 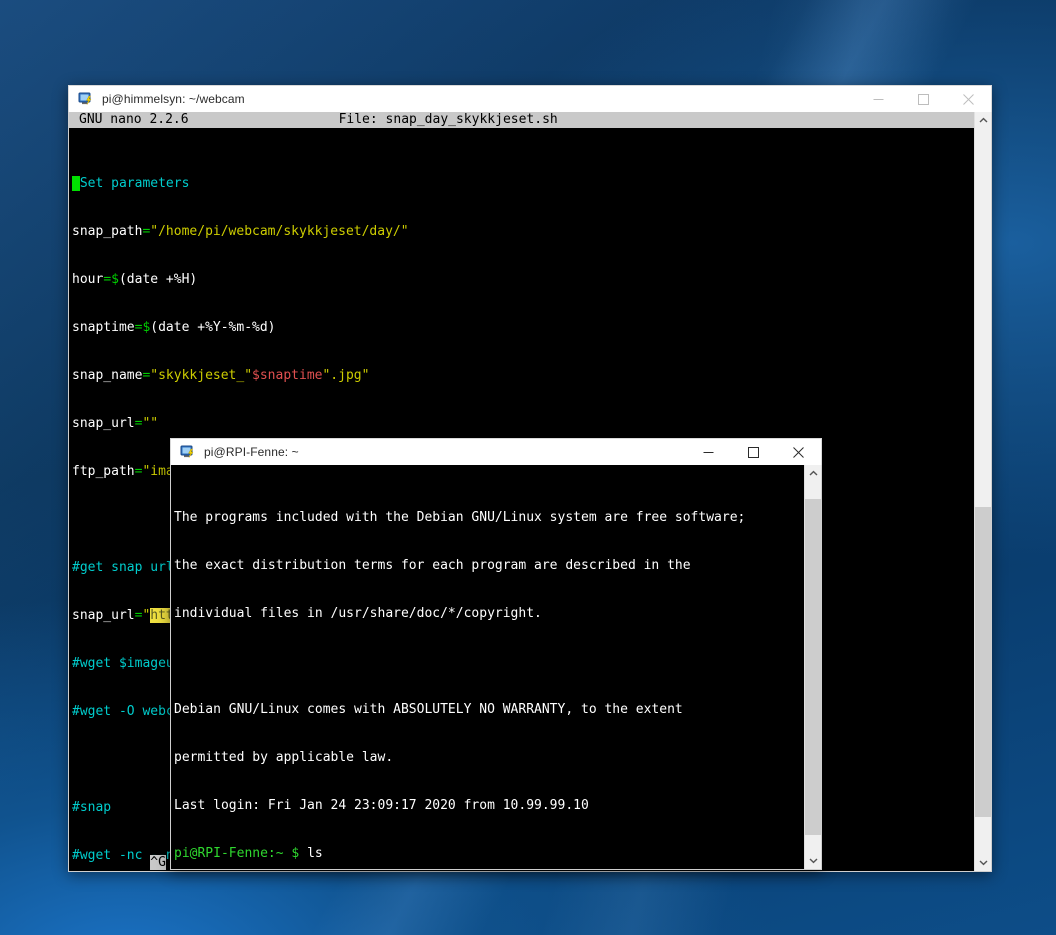 I want to click on window2-titlebar: pi@RPI-Fenne: ~, so click(x=496, y=451).